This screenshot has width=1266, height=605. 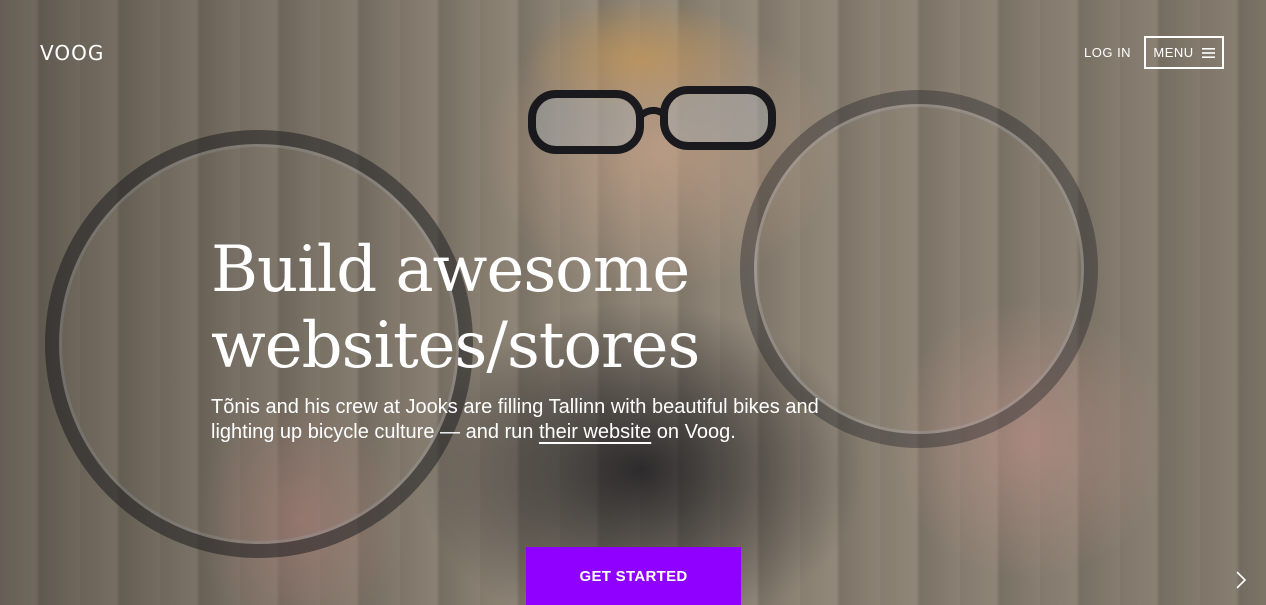 I want to click on their-website-link: their website, so click(x=595, y=432).